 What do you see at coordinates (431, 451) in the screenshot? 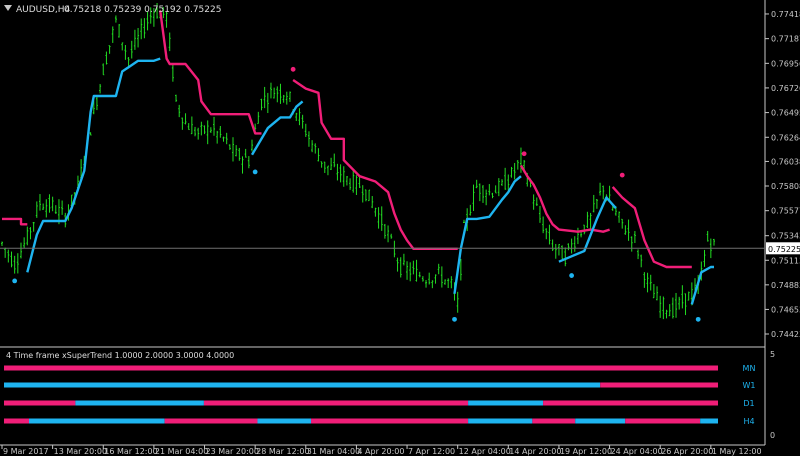
I see `time-axis-label: 7 Apr 12:00` at bounding box center [431, 451].